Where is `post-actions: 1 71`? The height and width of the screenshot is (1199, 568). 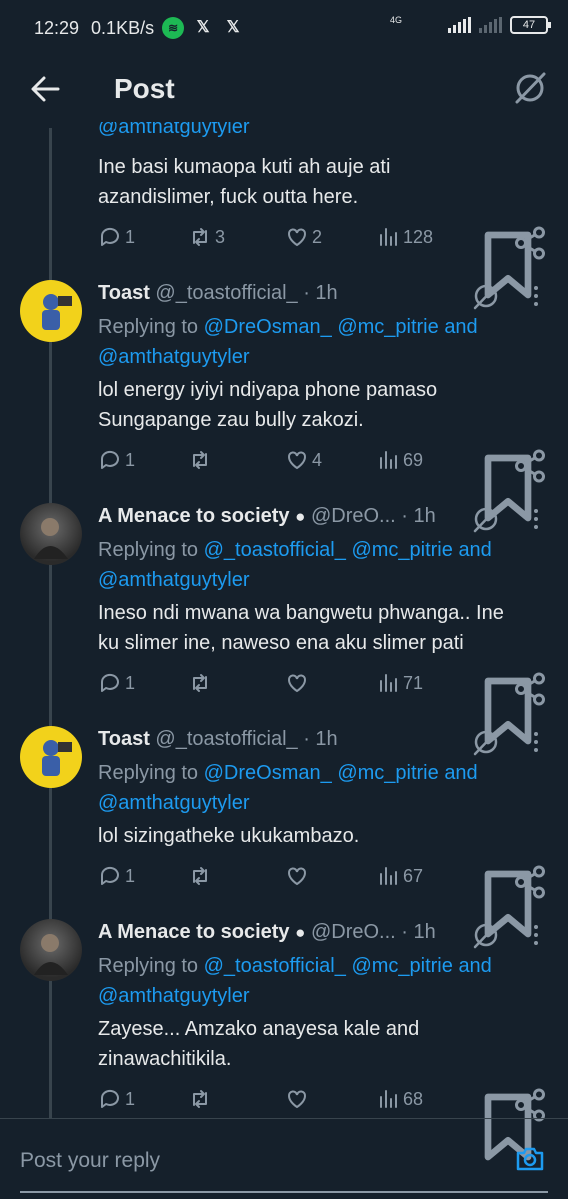 post-actions: 1 71 is located at coordinates (323, 708).